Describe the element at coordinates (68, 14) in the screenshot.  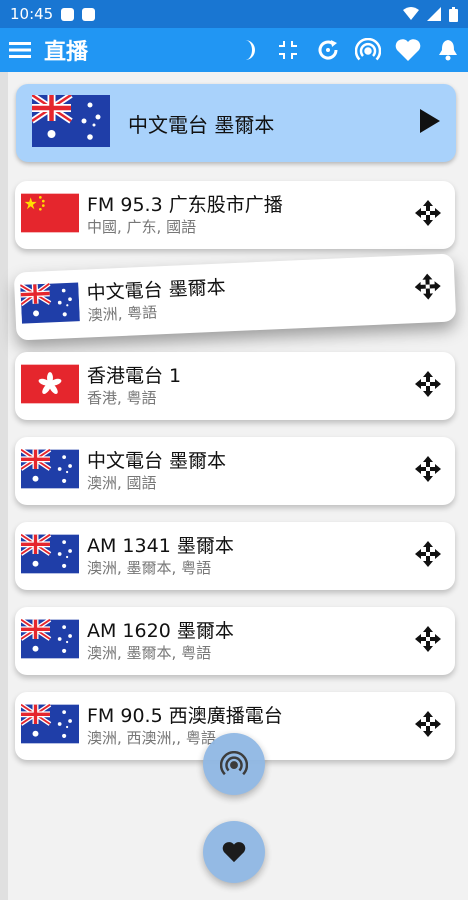
I see `notification-icon` at that location.